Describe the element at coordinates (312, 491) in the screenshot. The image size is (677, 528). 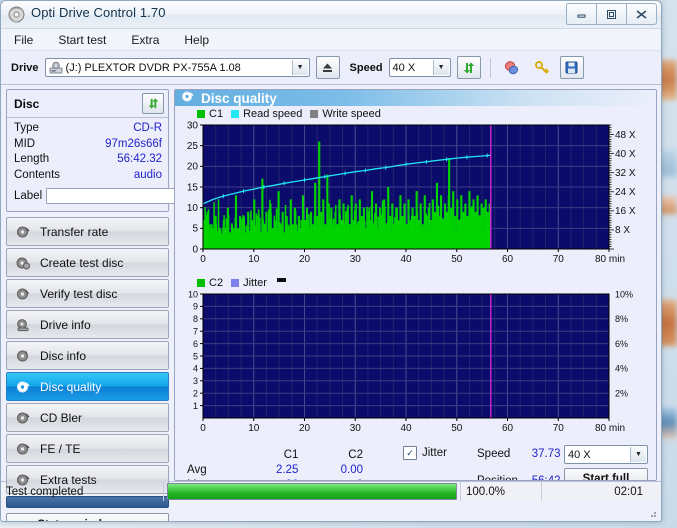
I see `progress-cell` at that location.